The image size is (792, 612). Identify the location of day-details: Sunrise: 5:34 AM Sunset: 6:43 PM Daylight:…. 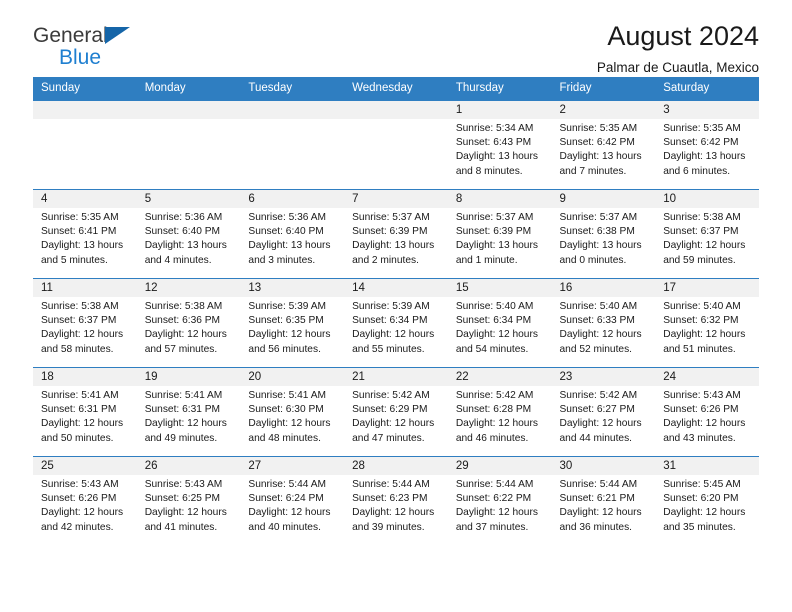
(500, 149).